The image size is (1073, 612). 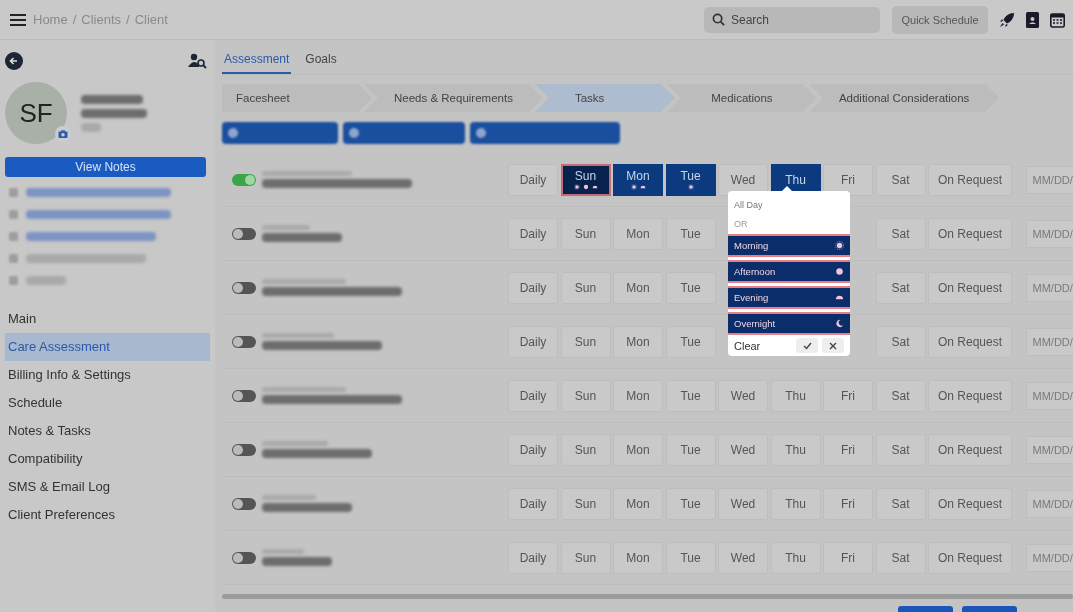 I want to click on search-field: Search, so click(x=792, y=19).